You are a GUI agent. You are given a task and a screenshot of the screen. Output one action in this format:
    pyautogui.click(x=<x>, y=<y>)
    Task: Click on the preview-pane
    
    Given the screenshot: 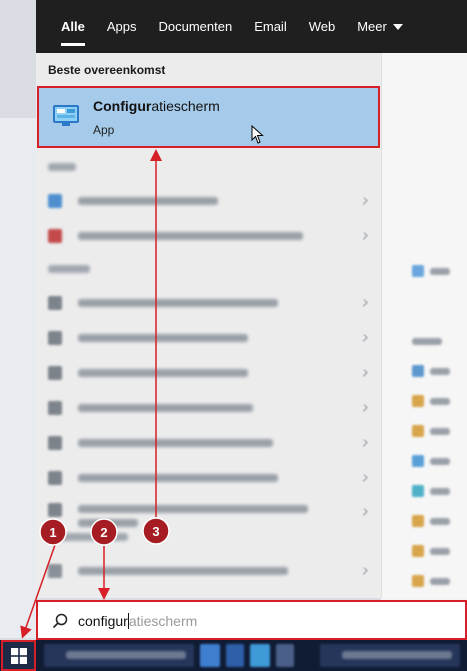 What is the action you would take?
    pyautogui.click(x=424, y=325)
    